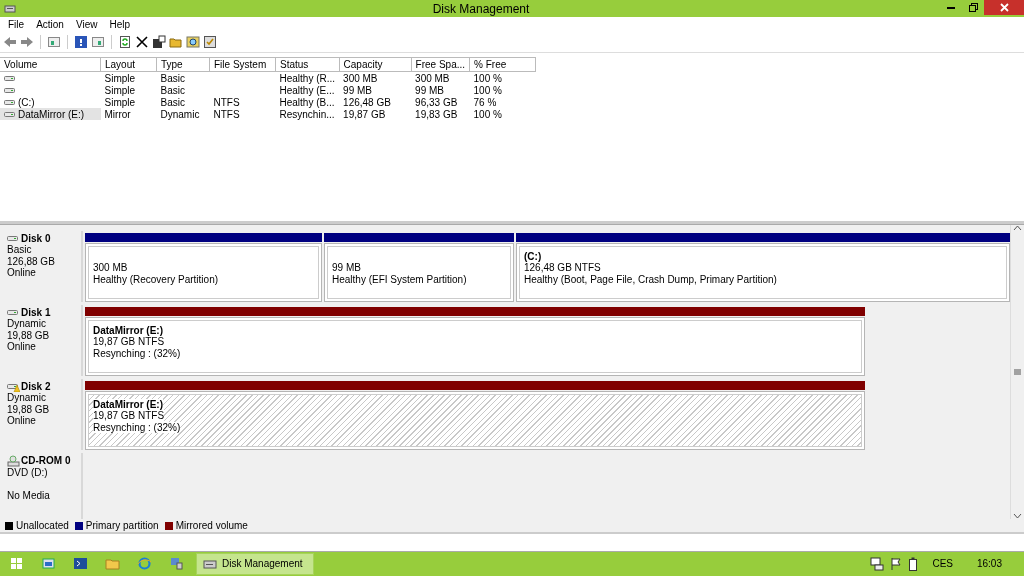  Describe the element at coordinates (128, 114) in the screenshot. I see `table-cell: Mirror` at that location.